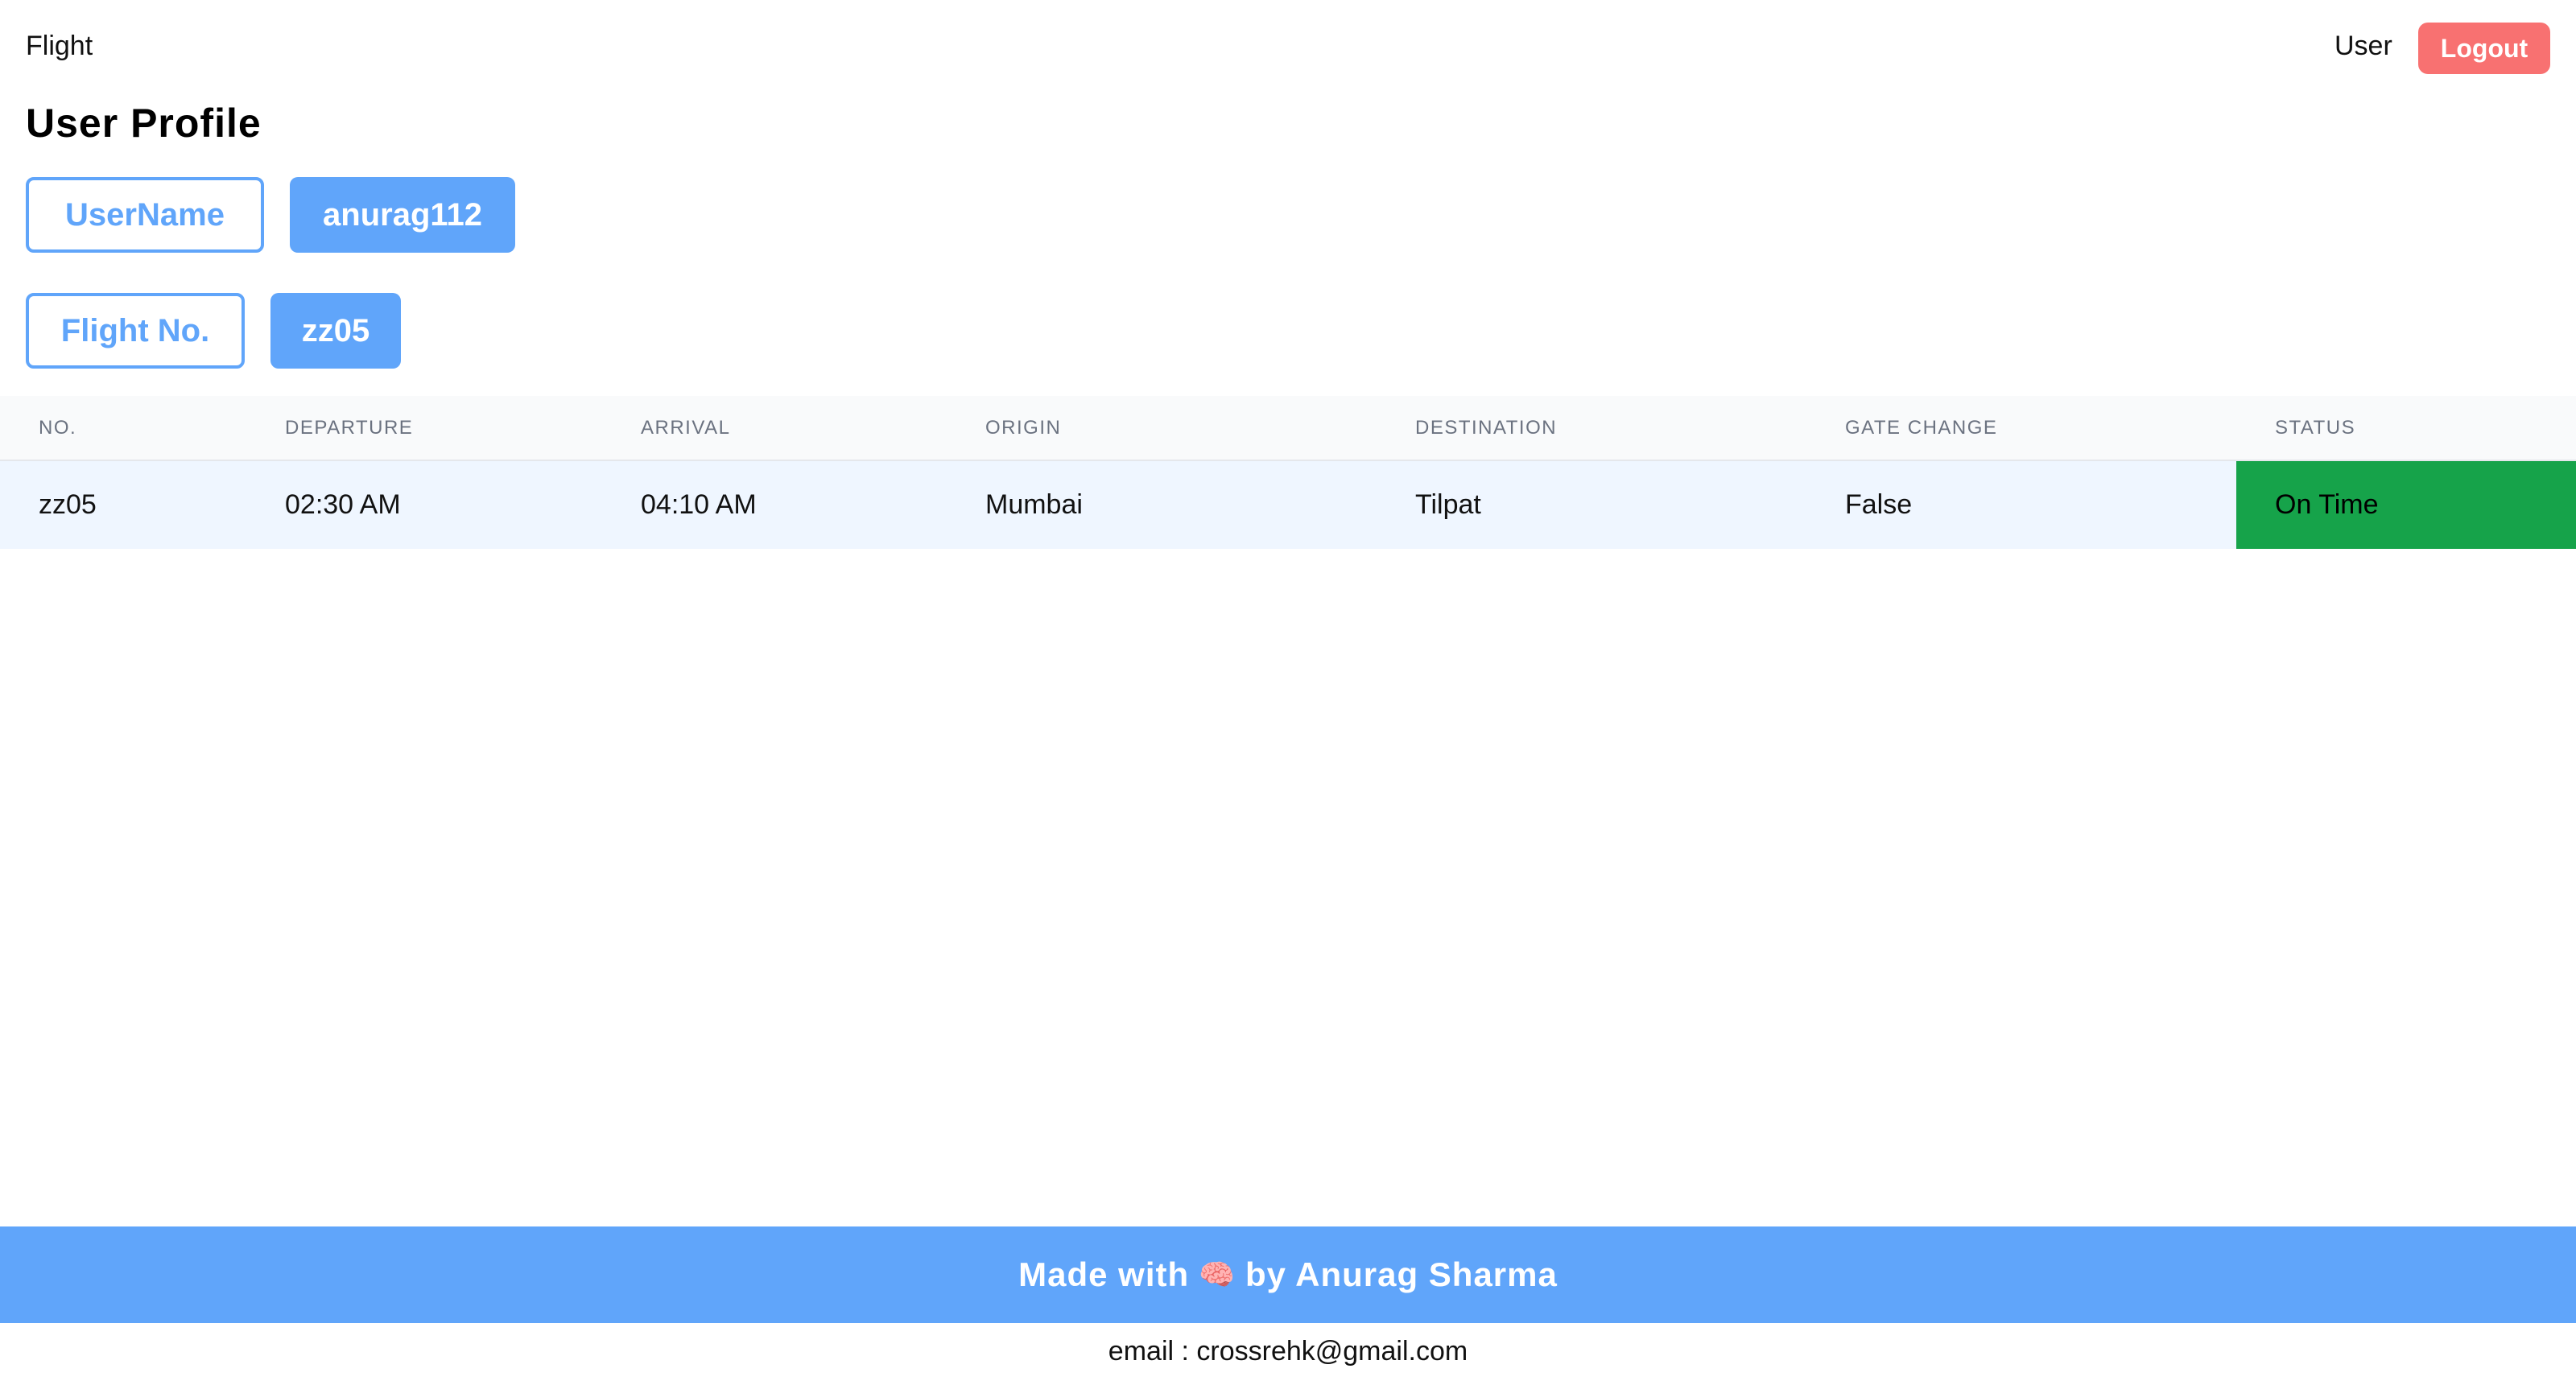 This screenshot has width=2576, height=1381. I want to click on cell-destination: Tilpat, so click(1448, 504).